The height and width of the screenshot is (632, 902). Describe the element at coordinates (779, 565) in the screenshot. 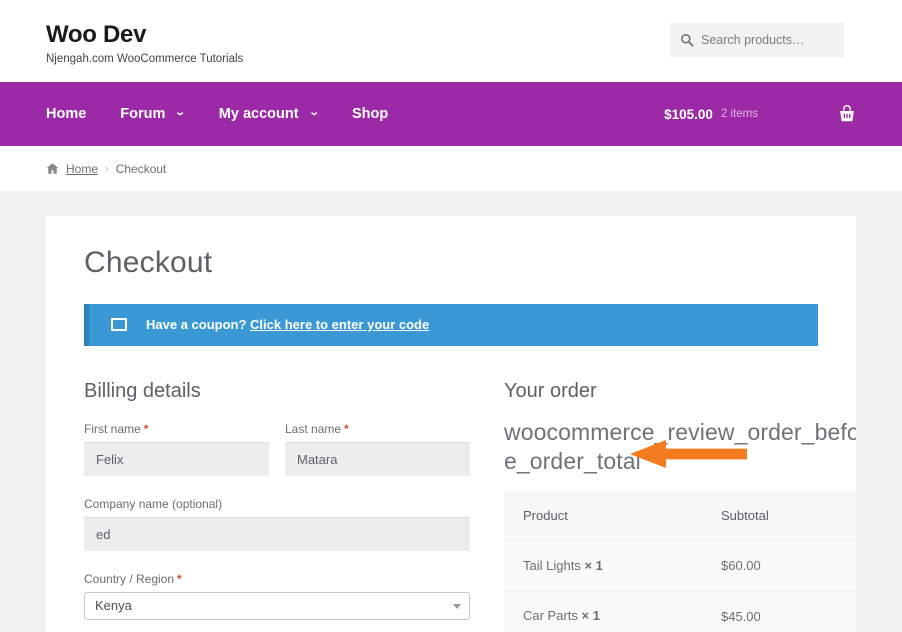

I see `order-row-subtotal: $60.00` at that location.